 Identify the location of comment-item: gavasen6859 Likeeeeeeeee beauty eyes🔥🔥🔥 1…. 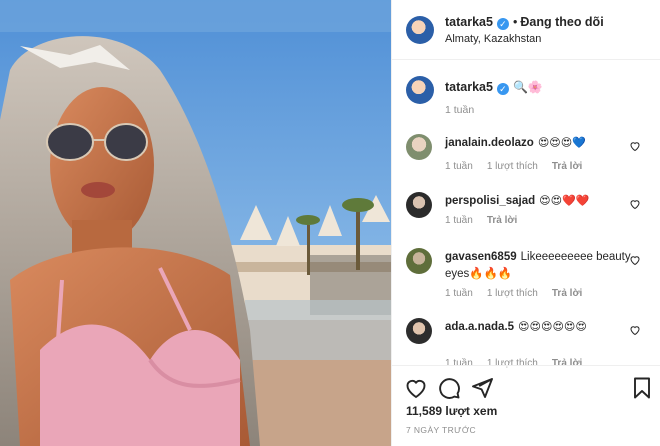
(526, 274).